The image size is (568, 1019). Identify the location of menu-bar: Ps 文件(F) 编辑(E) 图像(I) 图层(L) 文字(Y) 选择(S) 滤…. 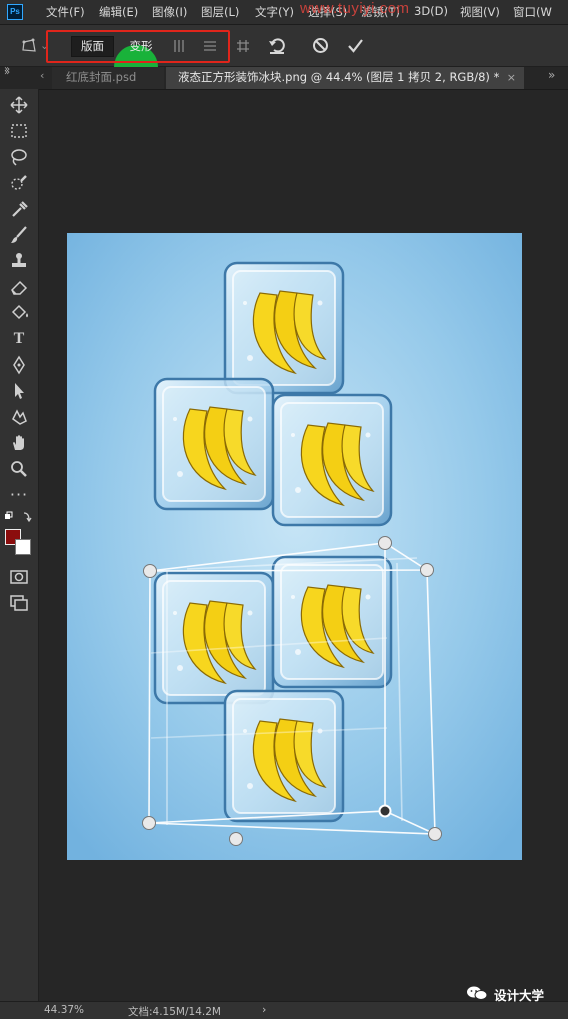
(284, 12).